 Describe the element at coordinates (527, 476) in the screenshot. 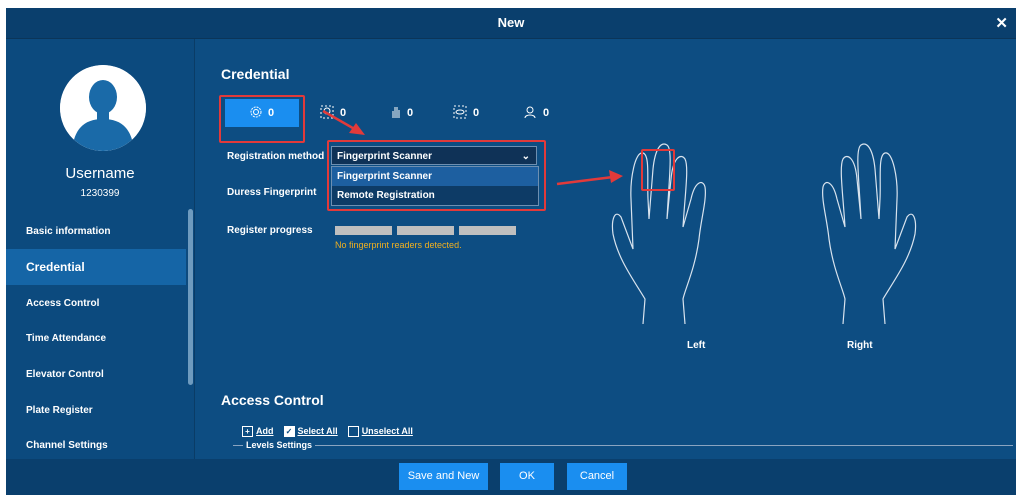

I see `ok-button: OK` at that location.